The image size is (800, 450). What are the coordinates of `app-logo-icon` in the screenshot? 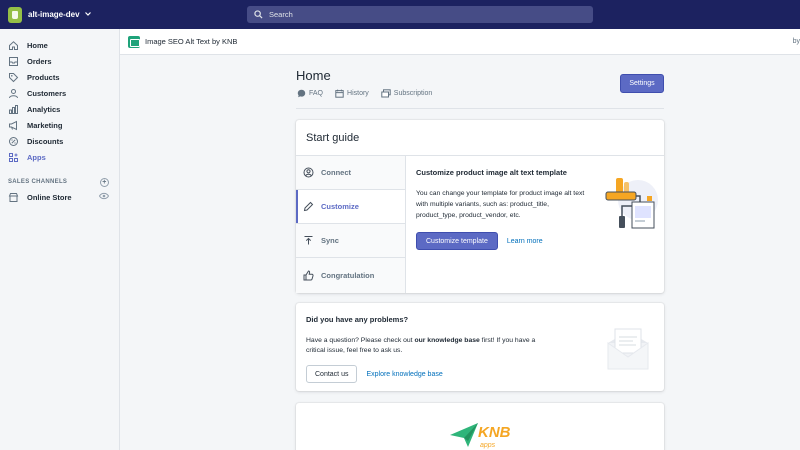 It's located at (134, 41).